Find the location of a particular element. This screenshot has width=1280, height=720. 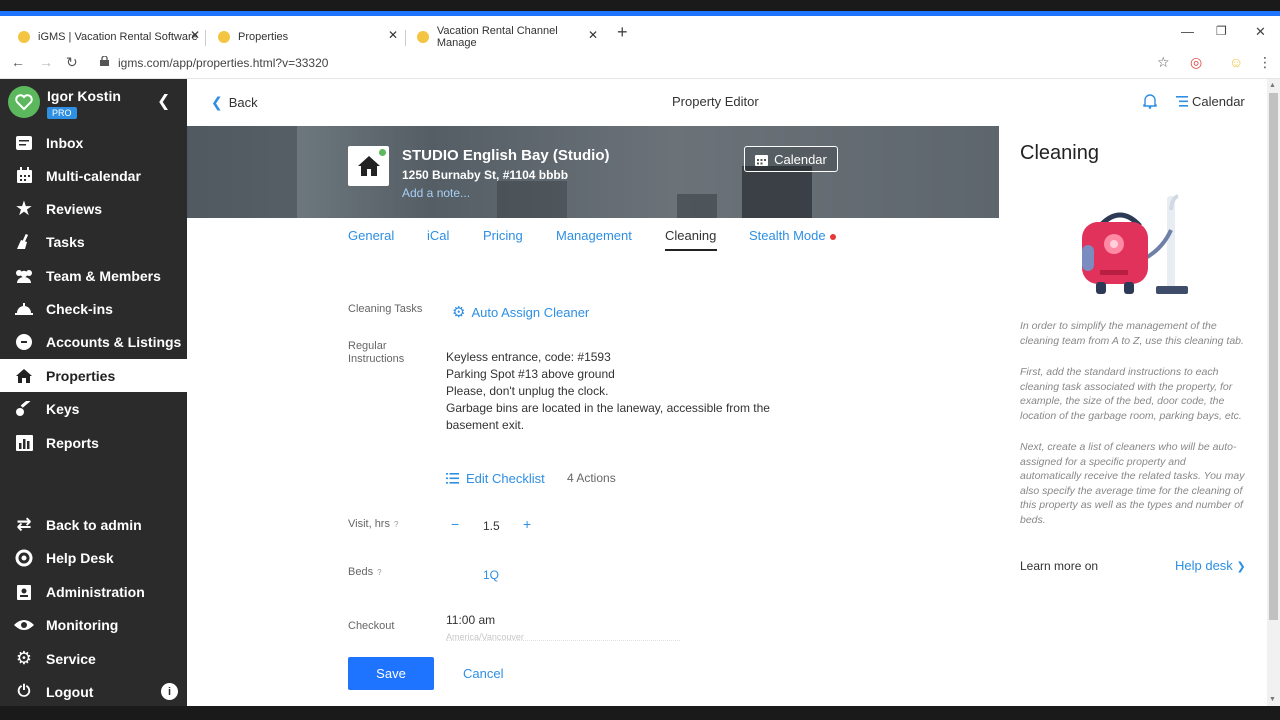

power-icon: ⏻ is located at coordinates (24, 691).